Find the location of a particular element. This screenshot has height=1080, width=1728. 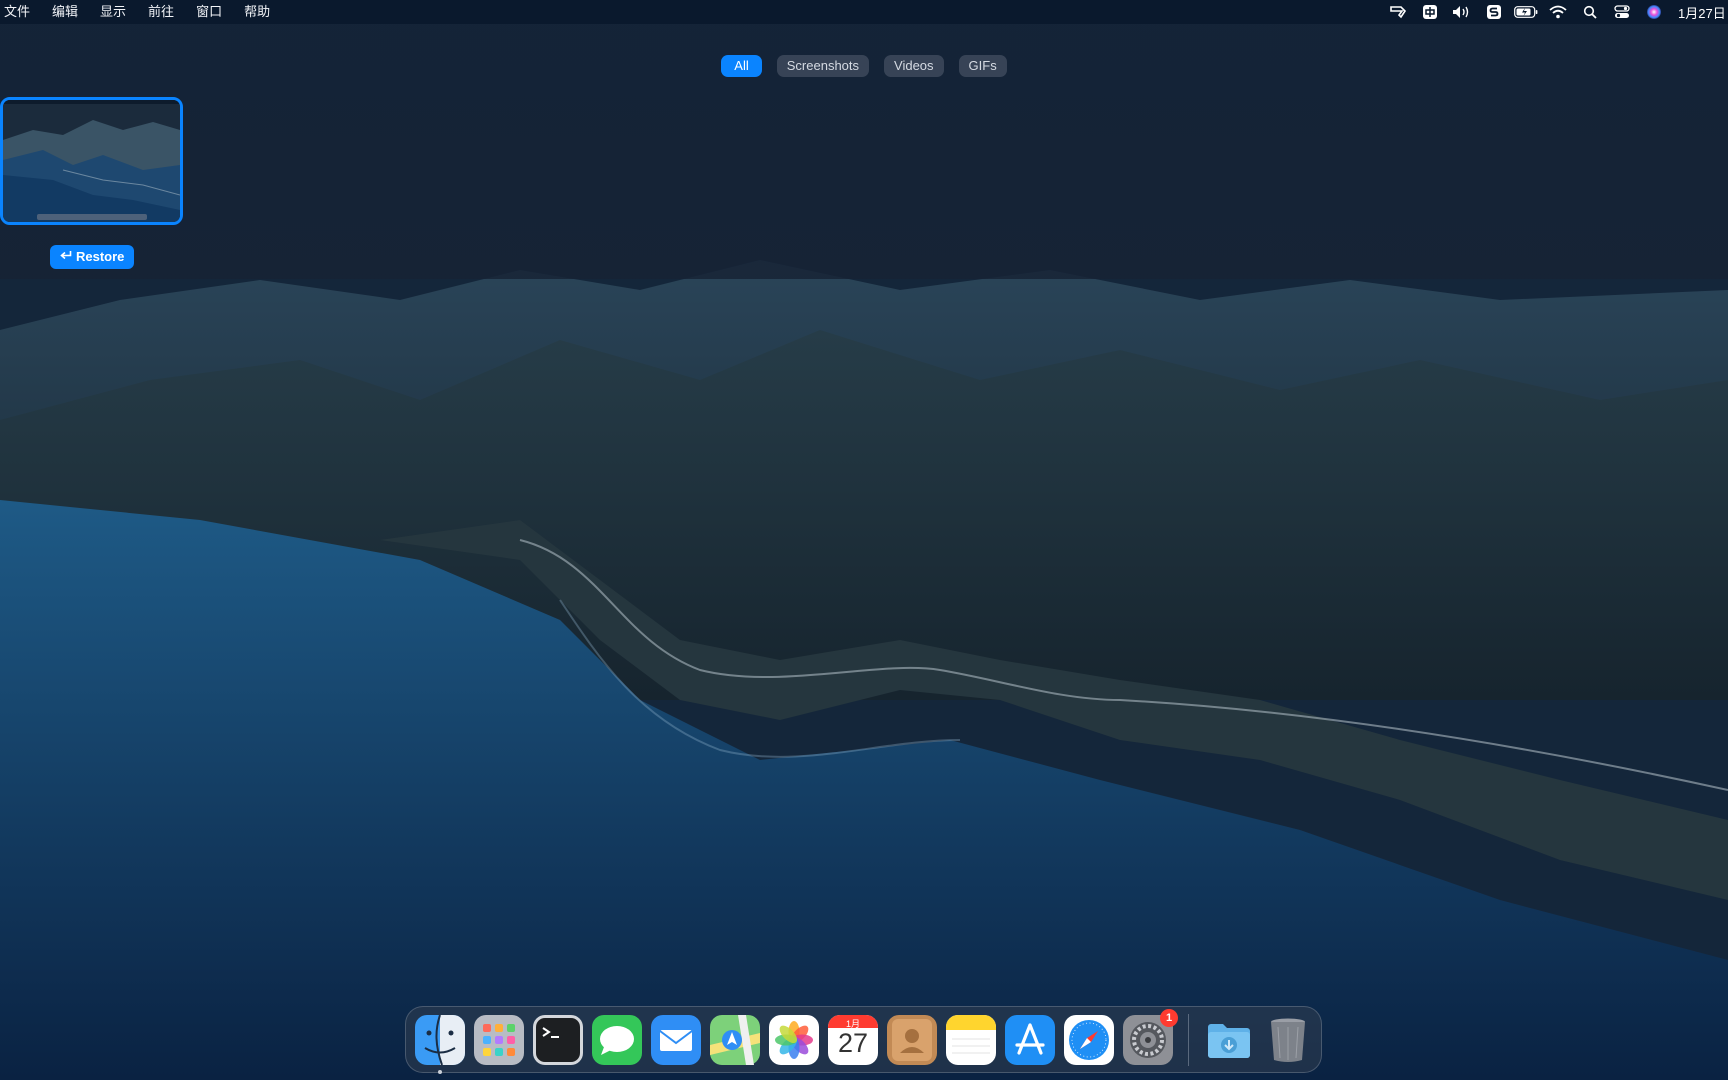

status-area: 1月27日 is located at coordinates (1555, 12).